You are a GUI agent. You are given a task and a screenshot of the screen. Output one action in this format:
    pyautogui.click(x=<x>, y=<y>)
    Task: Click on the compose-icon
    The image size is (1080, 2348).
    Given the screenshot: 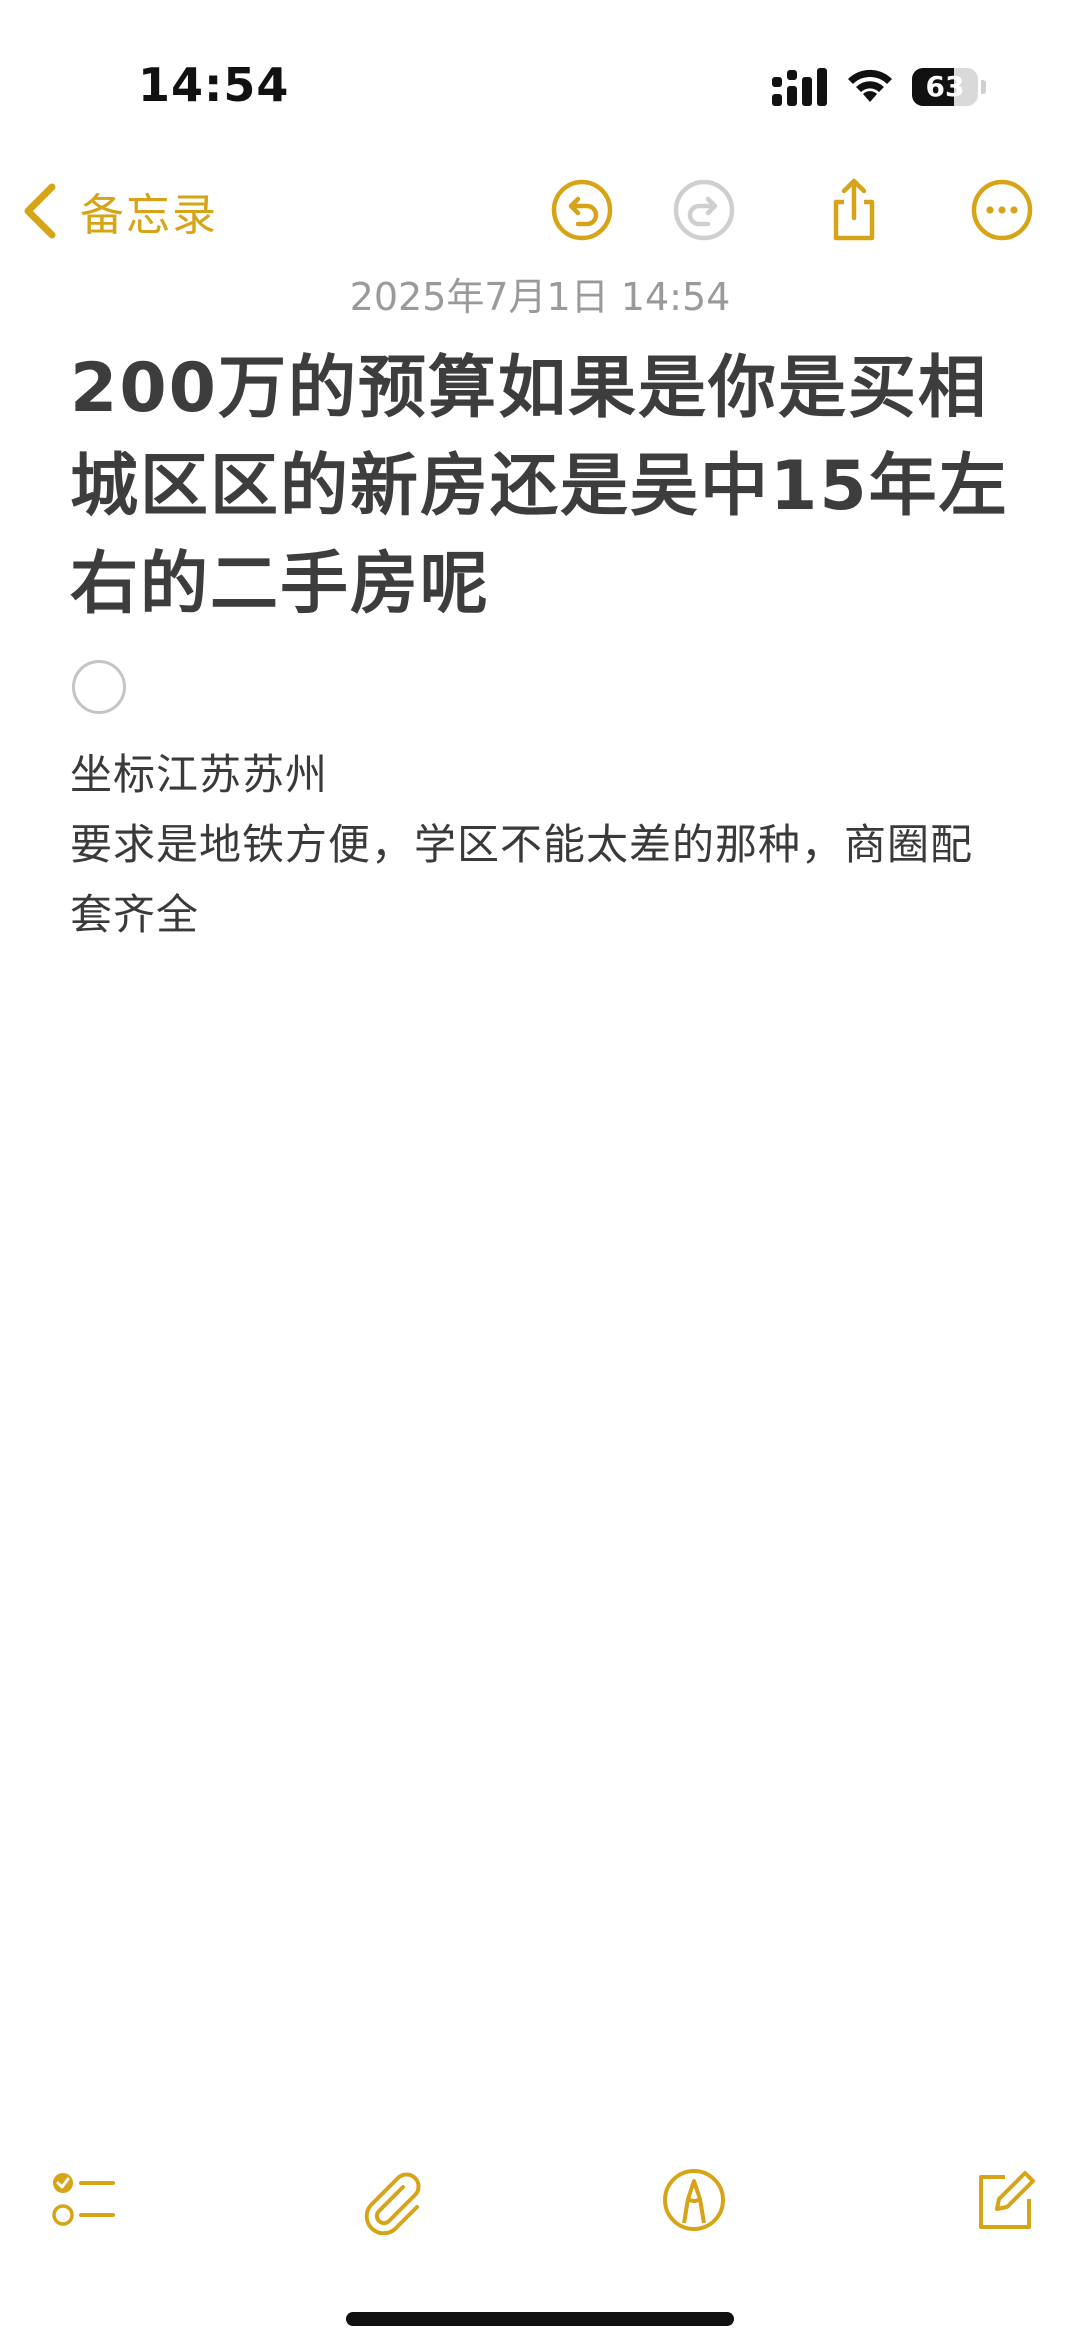 What is the action you would take?
    pyautogui.click(x=1007, y=2200)
    